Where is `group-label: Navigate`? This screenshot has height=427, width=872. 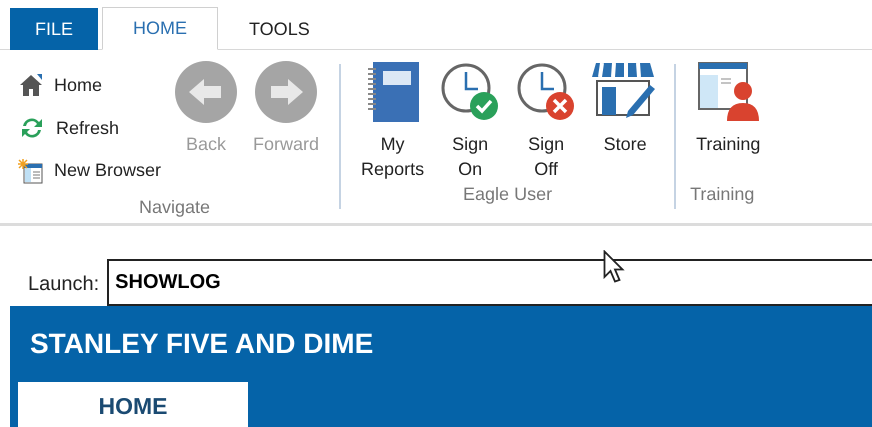
group-label: Navigate is located at coordinates (175, 207).